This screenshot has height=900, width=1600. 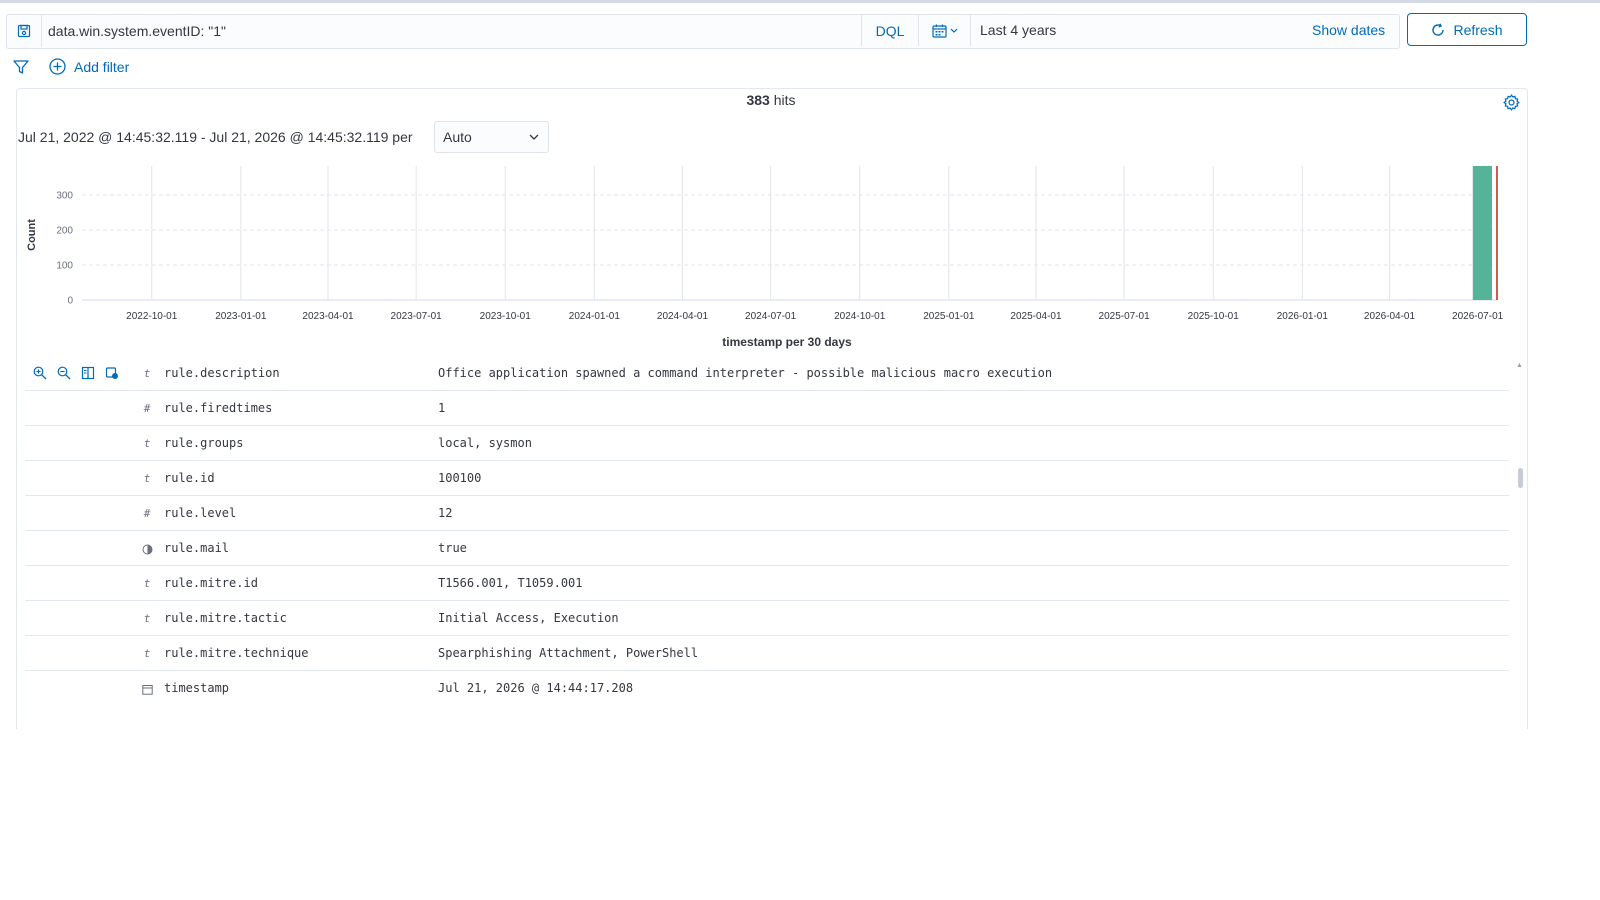 I want to click on table-row: t rule.groups local, sysmon, so click(x=767, y=443).